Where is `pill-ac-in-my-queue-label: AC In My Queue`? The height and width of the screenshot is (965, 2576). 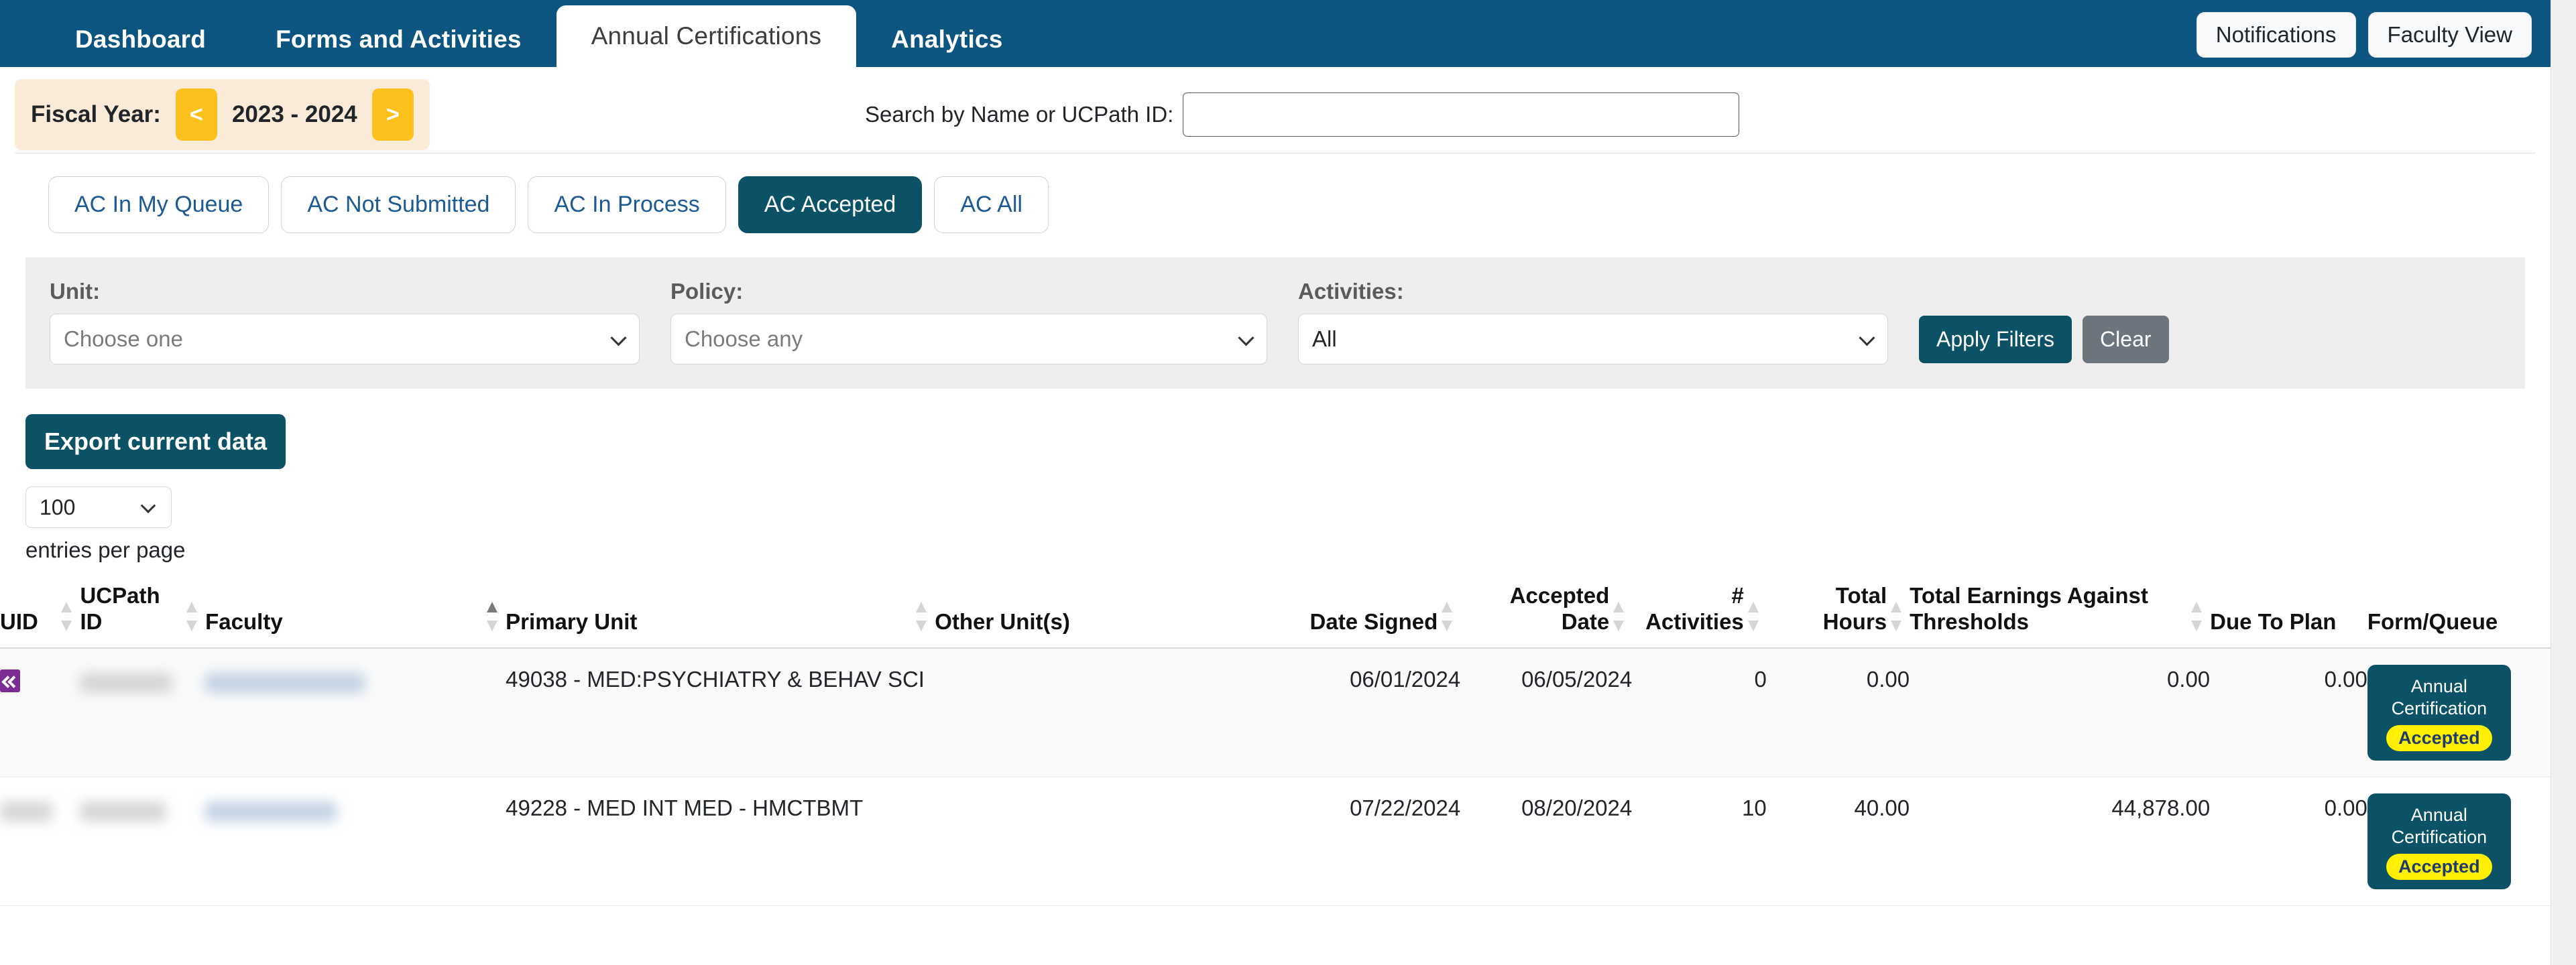
pill-ac-in-my-queue-label: AC In My Queue is located at coordinates (158, 204).